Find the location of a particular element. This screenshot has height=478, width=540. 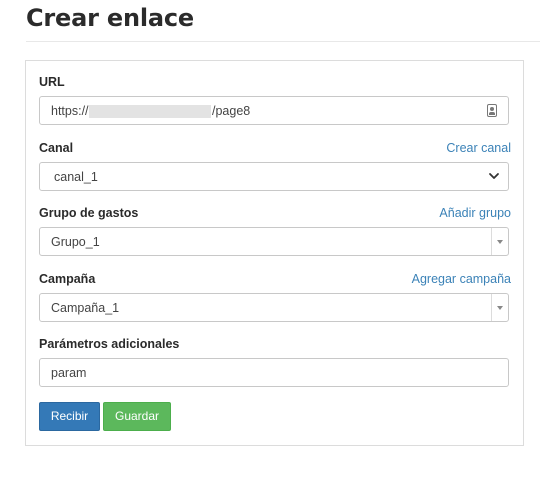

canal-selected-value: canal_1 is located at coordinates (76, 177).